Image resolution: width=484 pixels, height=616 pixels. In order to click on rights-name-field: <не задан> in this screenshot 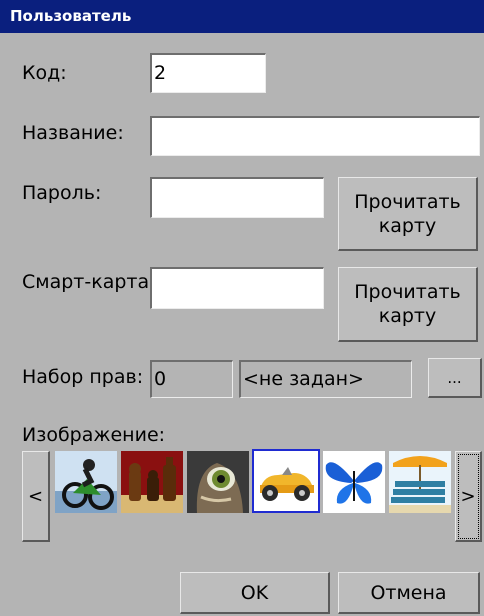, I will do `click(325, 379)`.